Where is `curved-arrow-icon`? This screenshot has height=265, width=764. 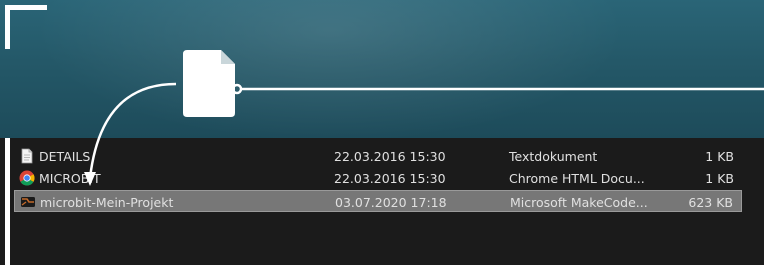 curved-arrow-icon is located at coordinates (130, 134).